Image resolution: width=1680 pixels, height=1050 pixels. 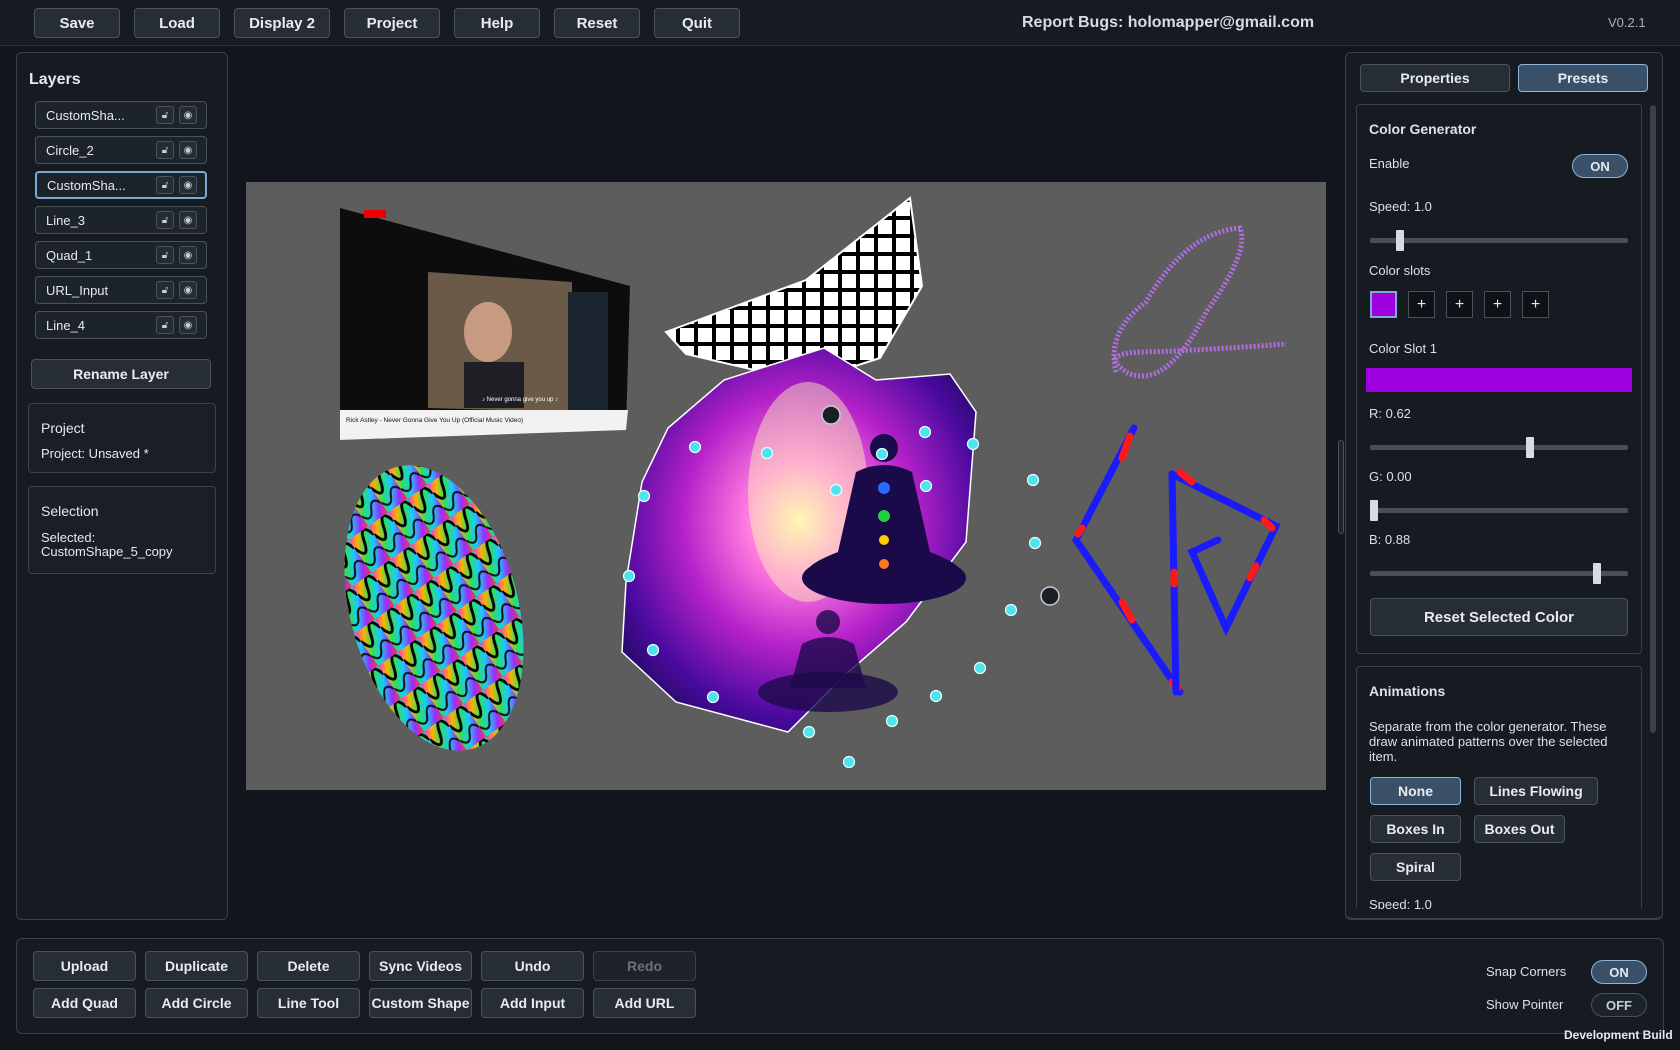 I want to click on animation-boxes-in-button: Boxes In, so click(x=1415, y=829).